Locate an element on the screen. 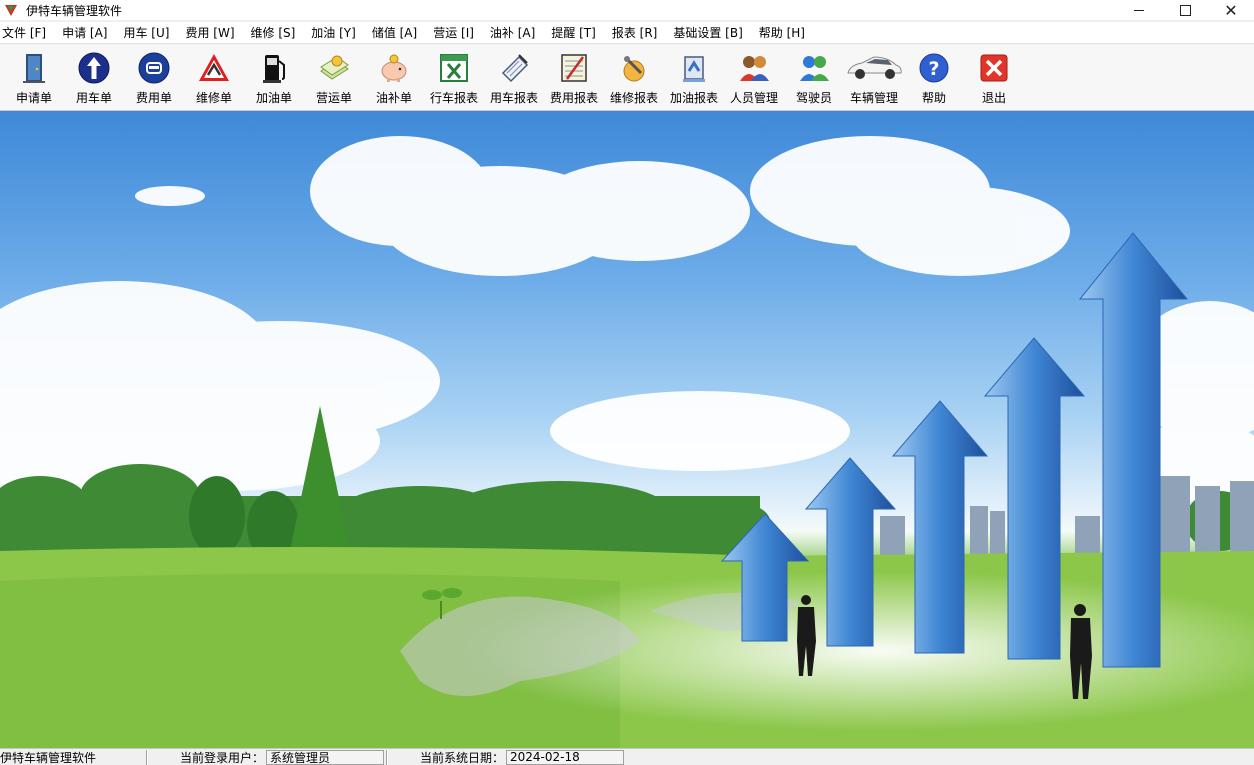 The width and height of the screenshot is (1254, 765). toolbar-refuel-report: 加油报表 is located at coordinates (694, 77).